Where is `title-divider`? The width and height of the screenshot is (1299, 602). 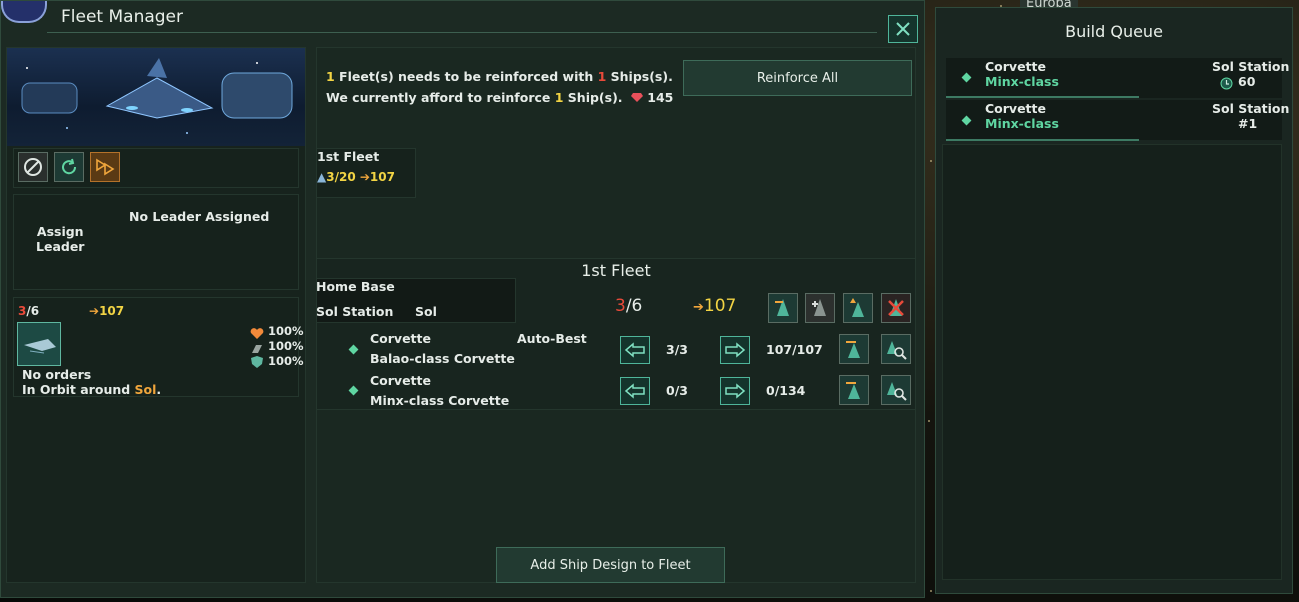
title-divider is located at coordinates (462, 32).